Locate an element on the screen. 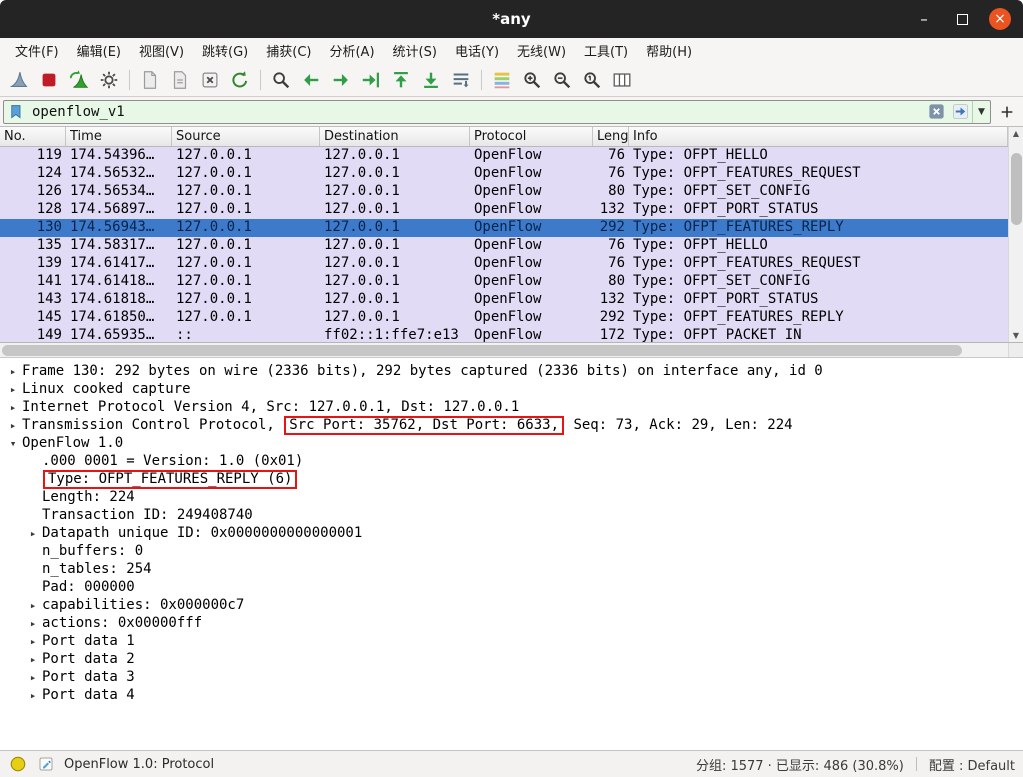 Image resolution: width=1023 pixels, height=777 pixels. display-filter-field: ▼ is located at coordinates (497, 111).